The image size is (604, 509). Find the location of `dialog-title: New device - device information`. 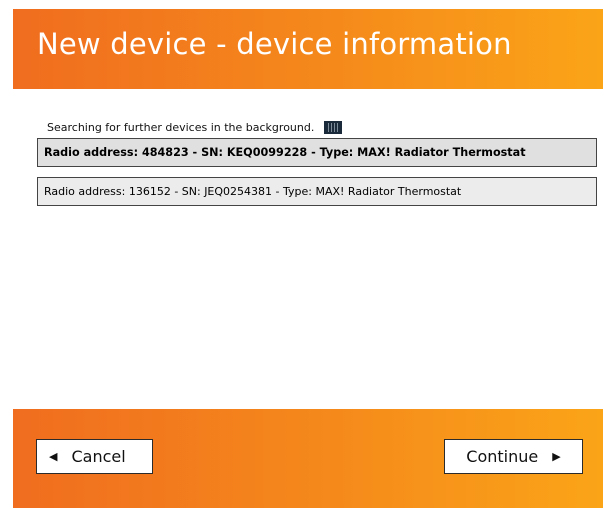

dialog-title: New device - device information is located at coordinates (274, 44).